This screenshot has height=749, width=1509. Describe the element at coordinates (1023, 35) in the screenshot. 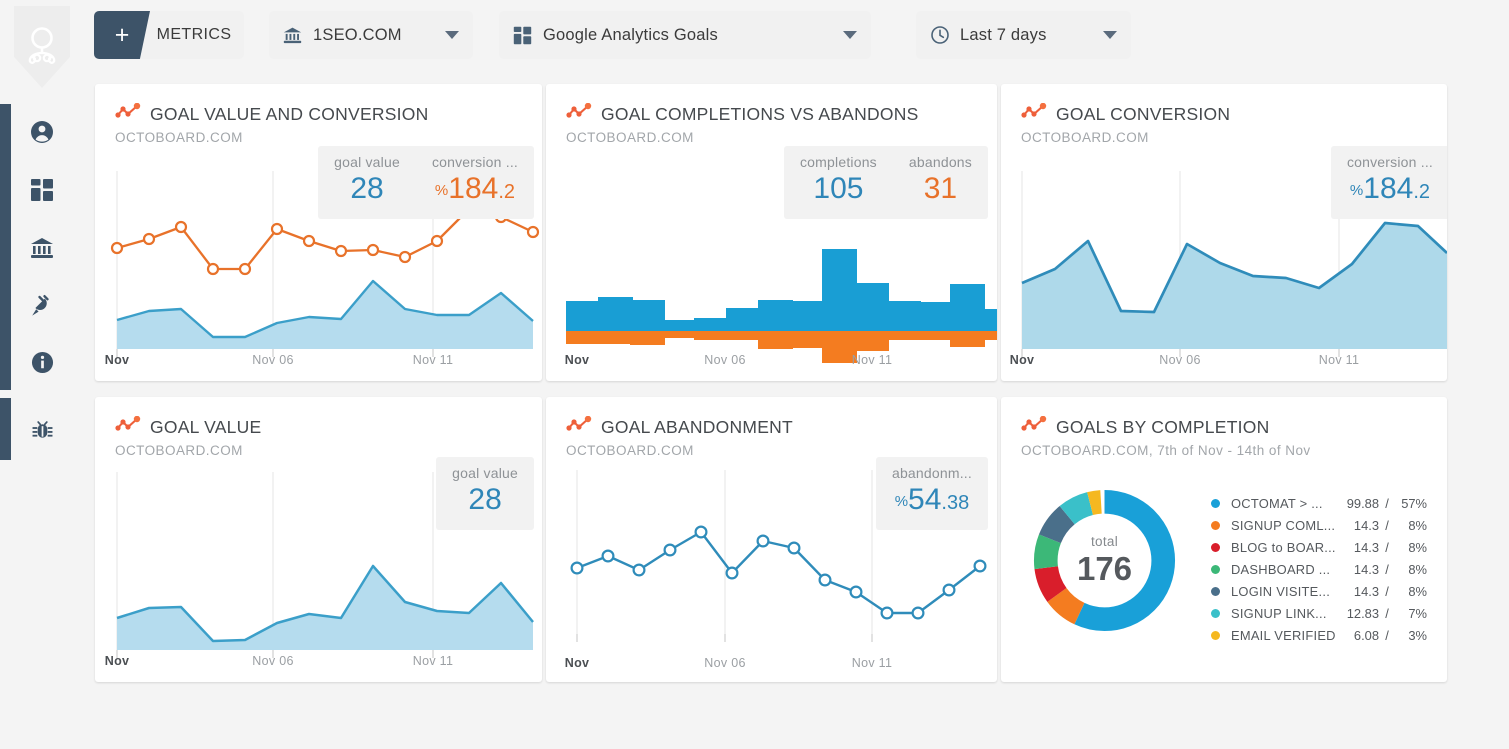

I see `date-range-selector: Last 7 days` at that location.